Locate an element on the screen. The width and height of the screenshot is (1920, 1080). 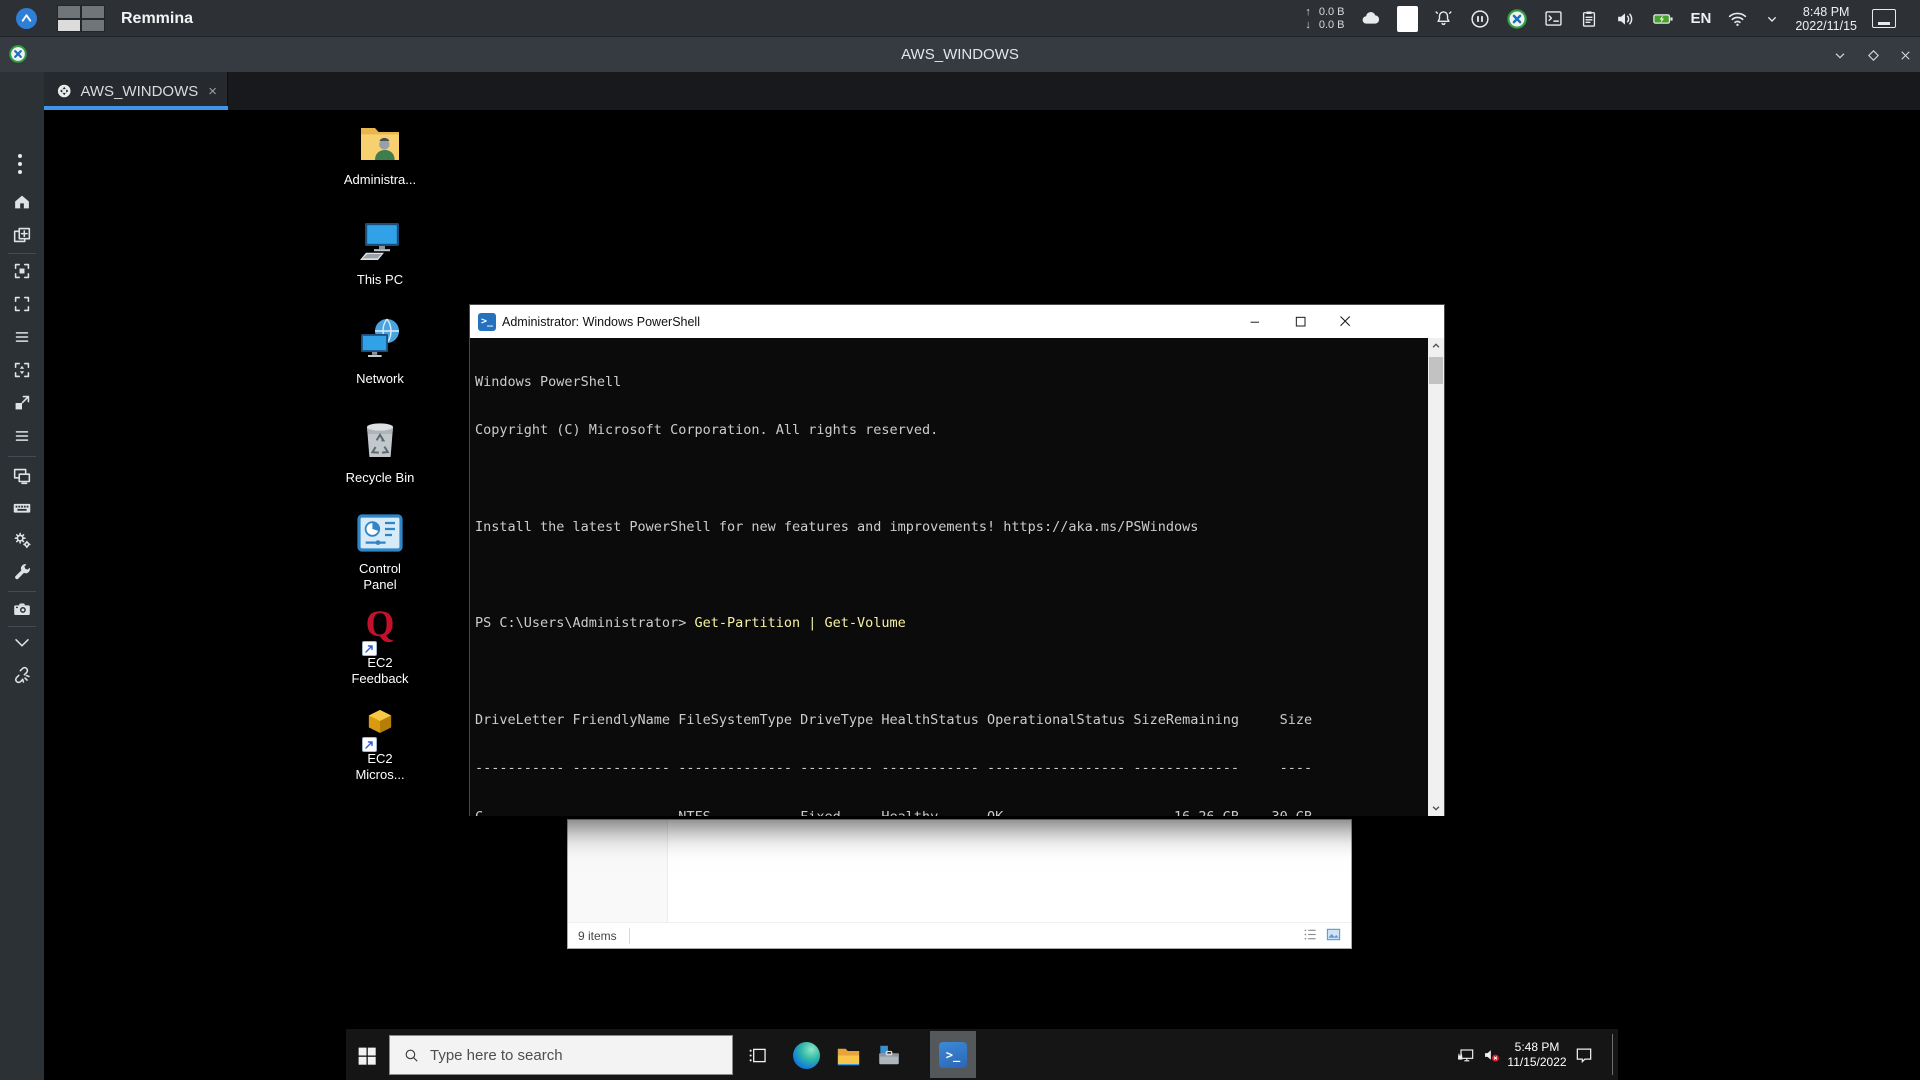
control-panel-icon is located at coordinates (380, 535).